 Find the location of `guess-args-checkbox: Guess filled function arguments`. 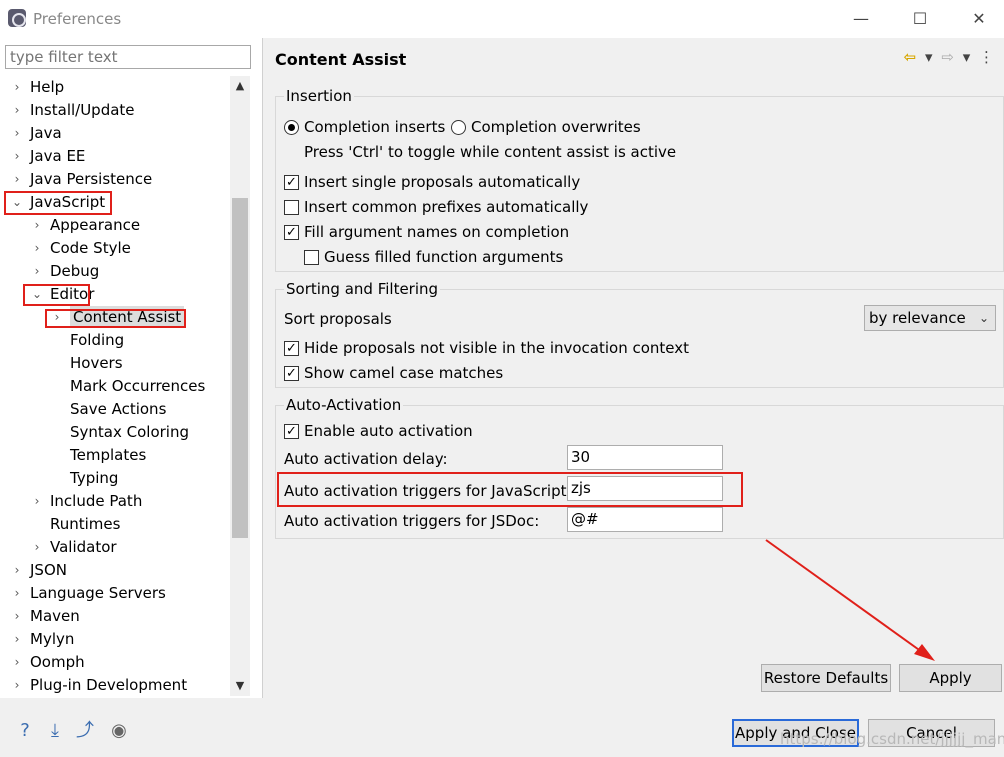

guess-args-checkbox: Guess filled function arguments is located at coordinates (433, 257).